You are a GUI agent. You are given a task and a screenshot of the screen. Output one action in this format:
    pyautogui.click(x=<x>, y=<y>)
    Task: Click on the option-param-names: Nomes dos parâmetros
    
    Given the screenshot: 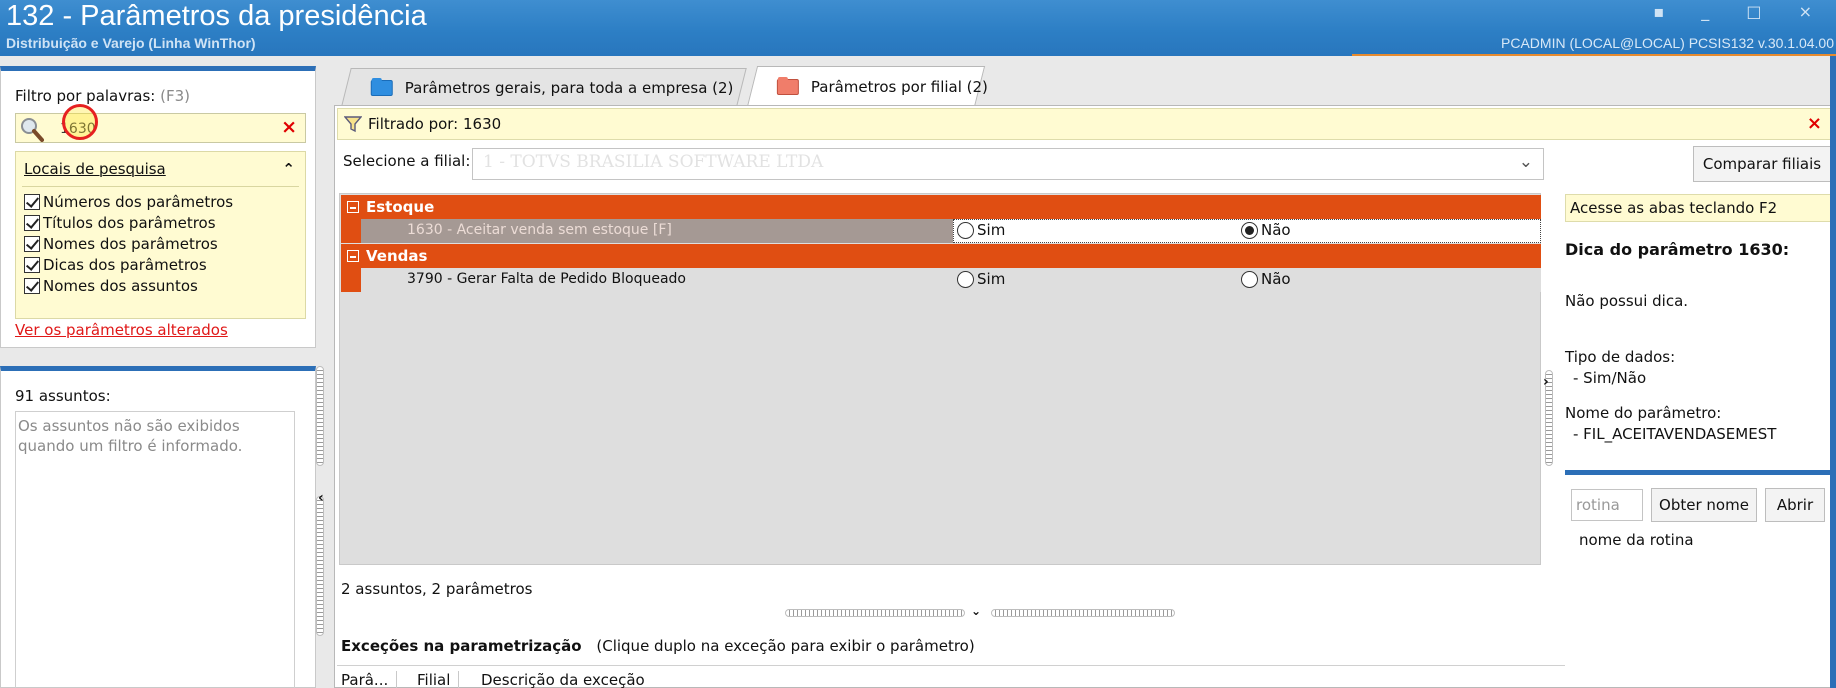 What is the action you would take?
    pyautogui.click(x=121, y=244)
    